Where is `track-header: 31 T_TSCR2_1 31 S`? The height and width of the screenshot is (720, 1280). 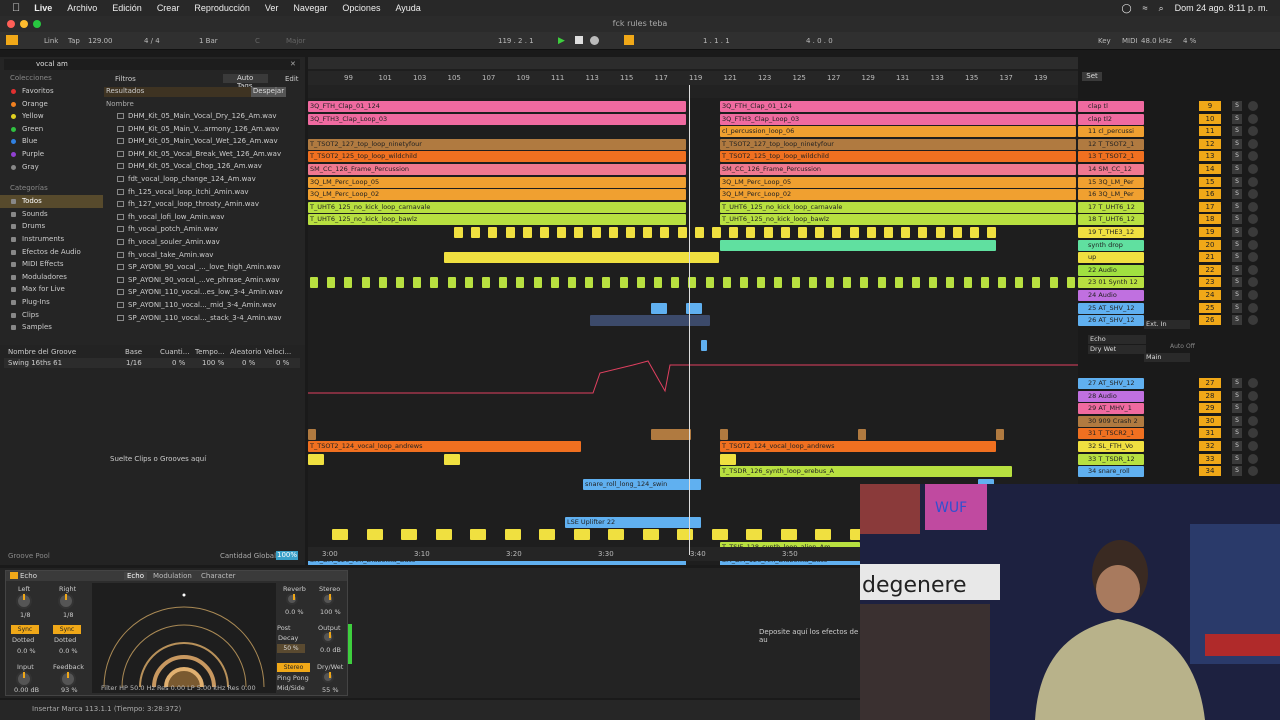 track-header: 31 T_TSCR2_1 31 S is located at coordinates (1175, 433).